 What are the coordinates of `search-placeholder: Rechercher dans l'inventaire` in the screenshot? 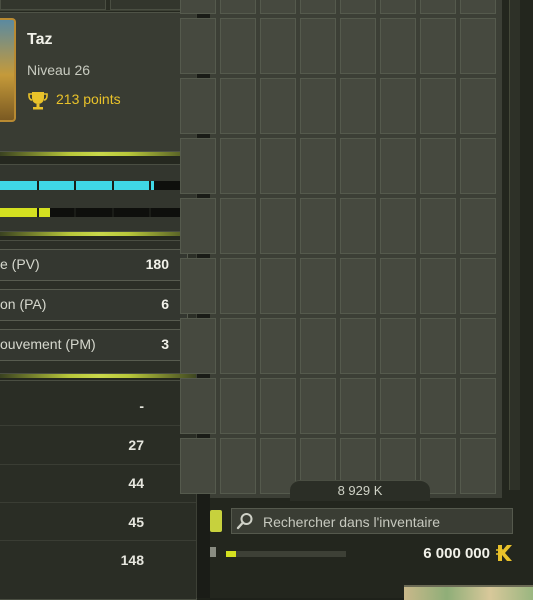 It's located at (351, 522).